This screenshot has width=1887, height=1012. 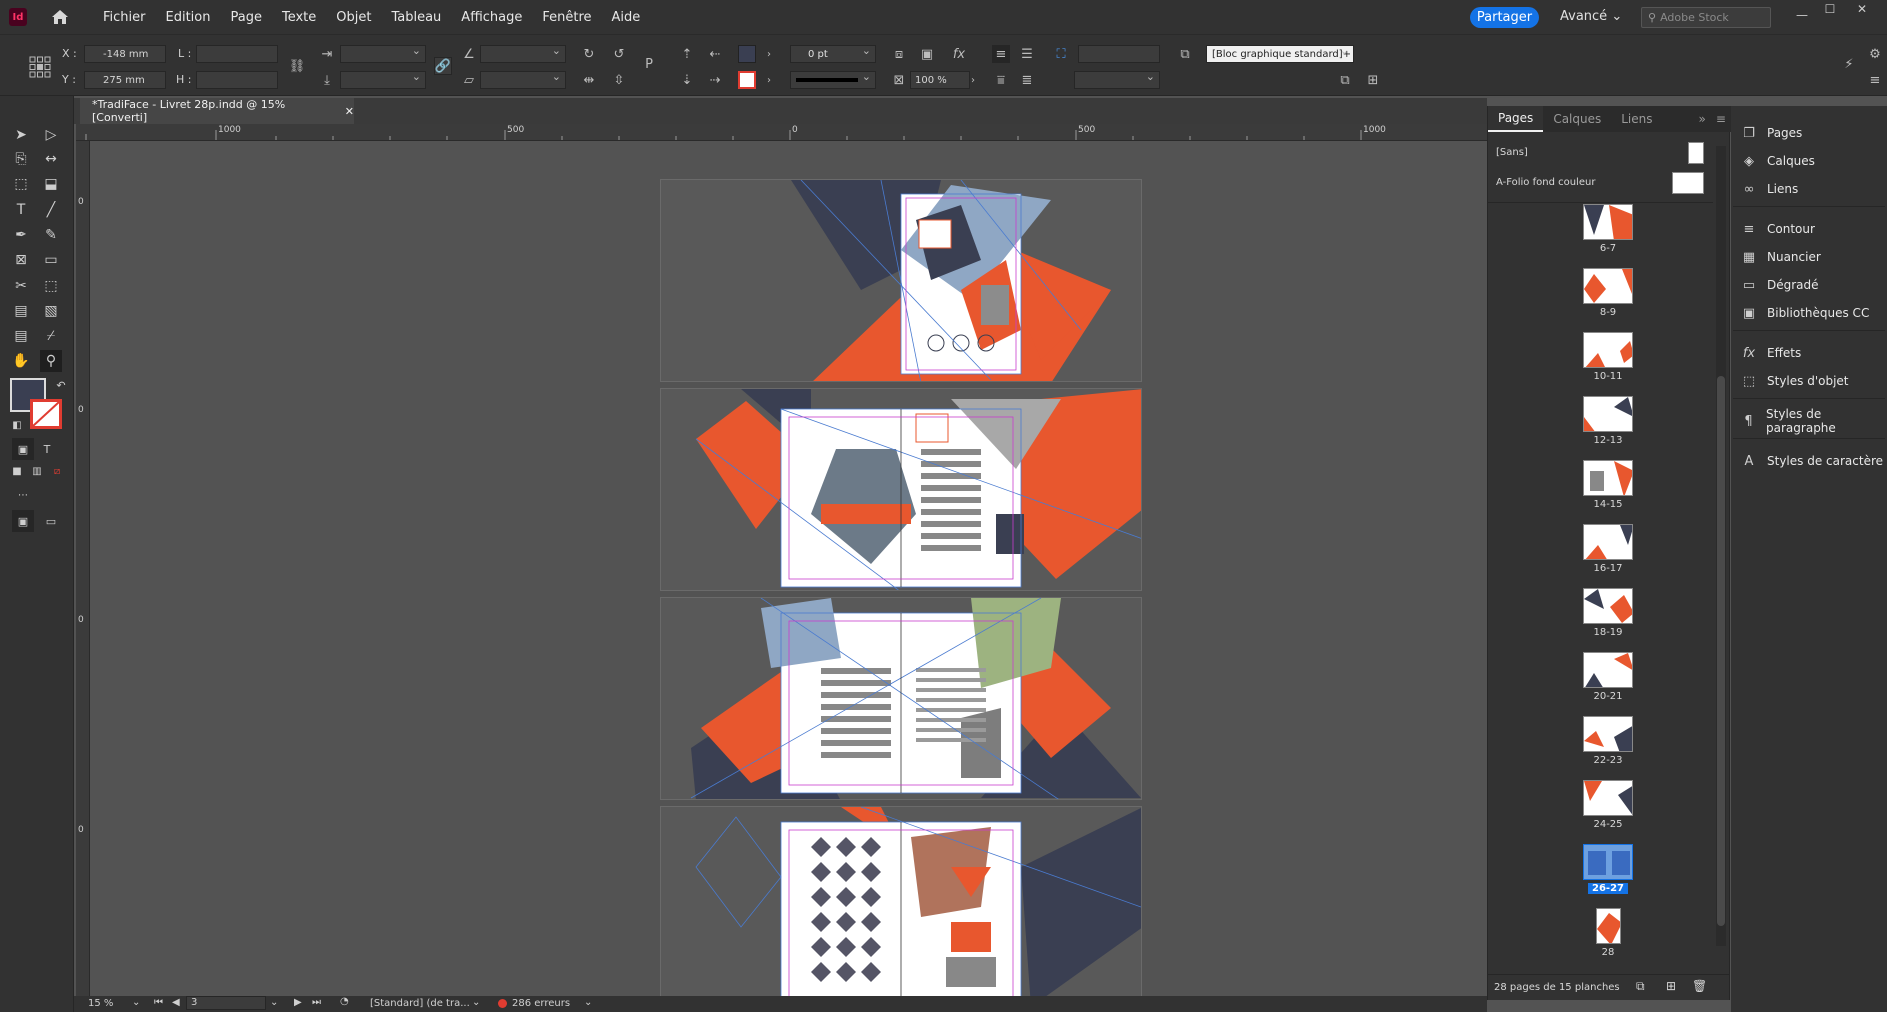 What do you see at coordinates (349, 111) in the screenshot?
I see `close-tab-icon: ✕` at bounding box center [349, 111].